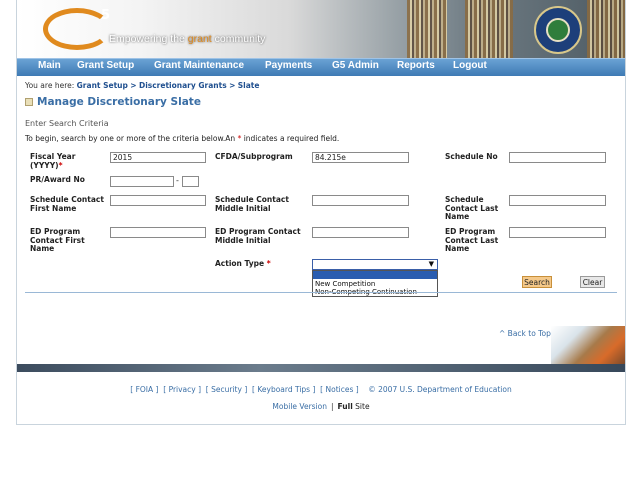 This screenshot has width=640, height=480. I want to click on action-type-label: Action Type *, so click(260, 264).